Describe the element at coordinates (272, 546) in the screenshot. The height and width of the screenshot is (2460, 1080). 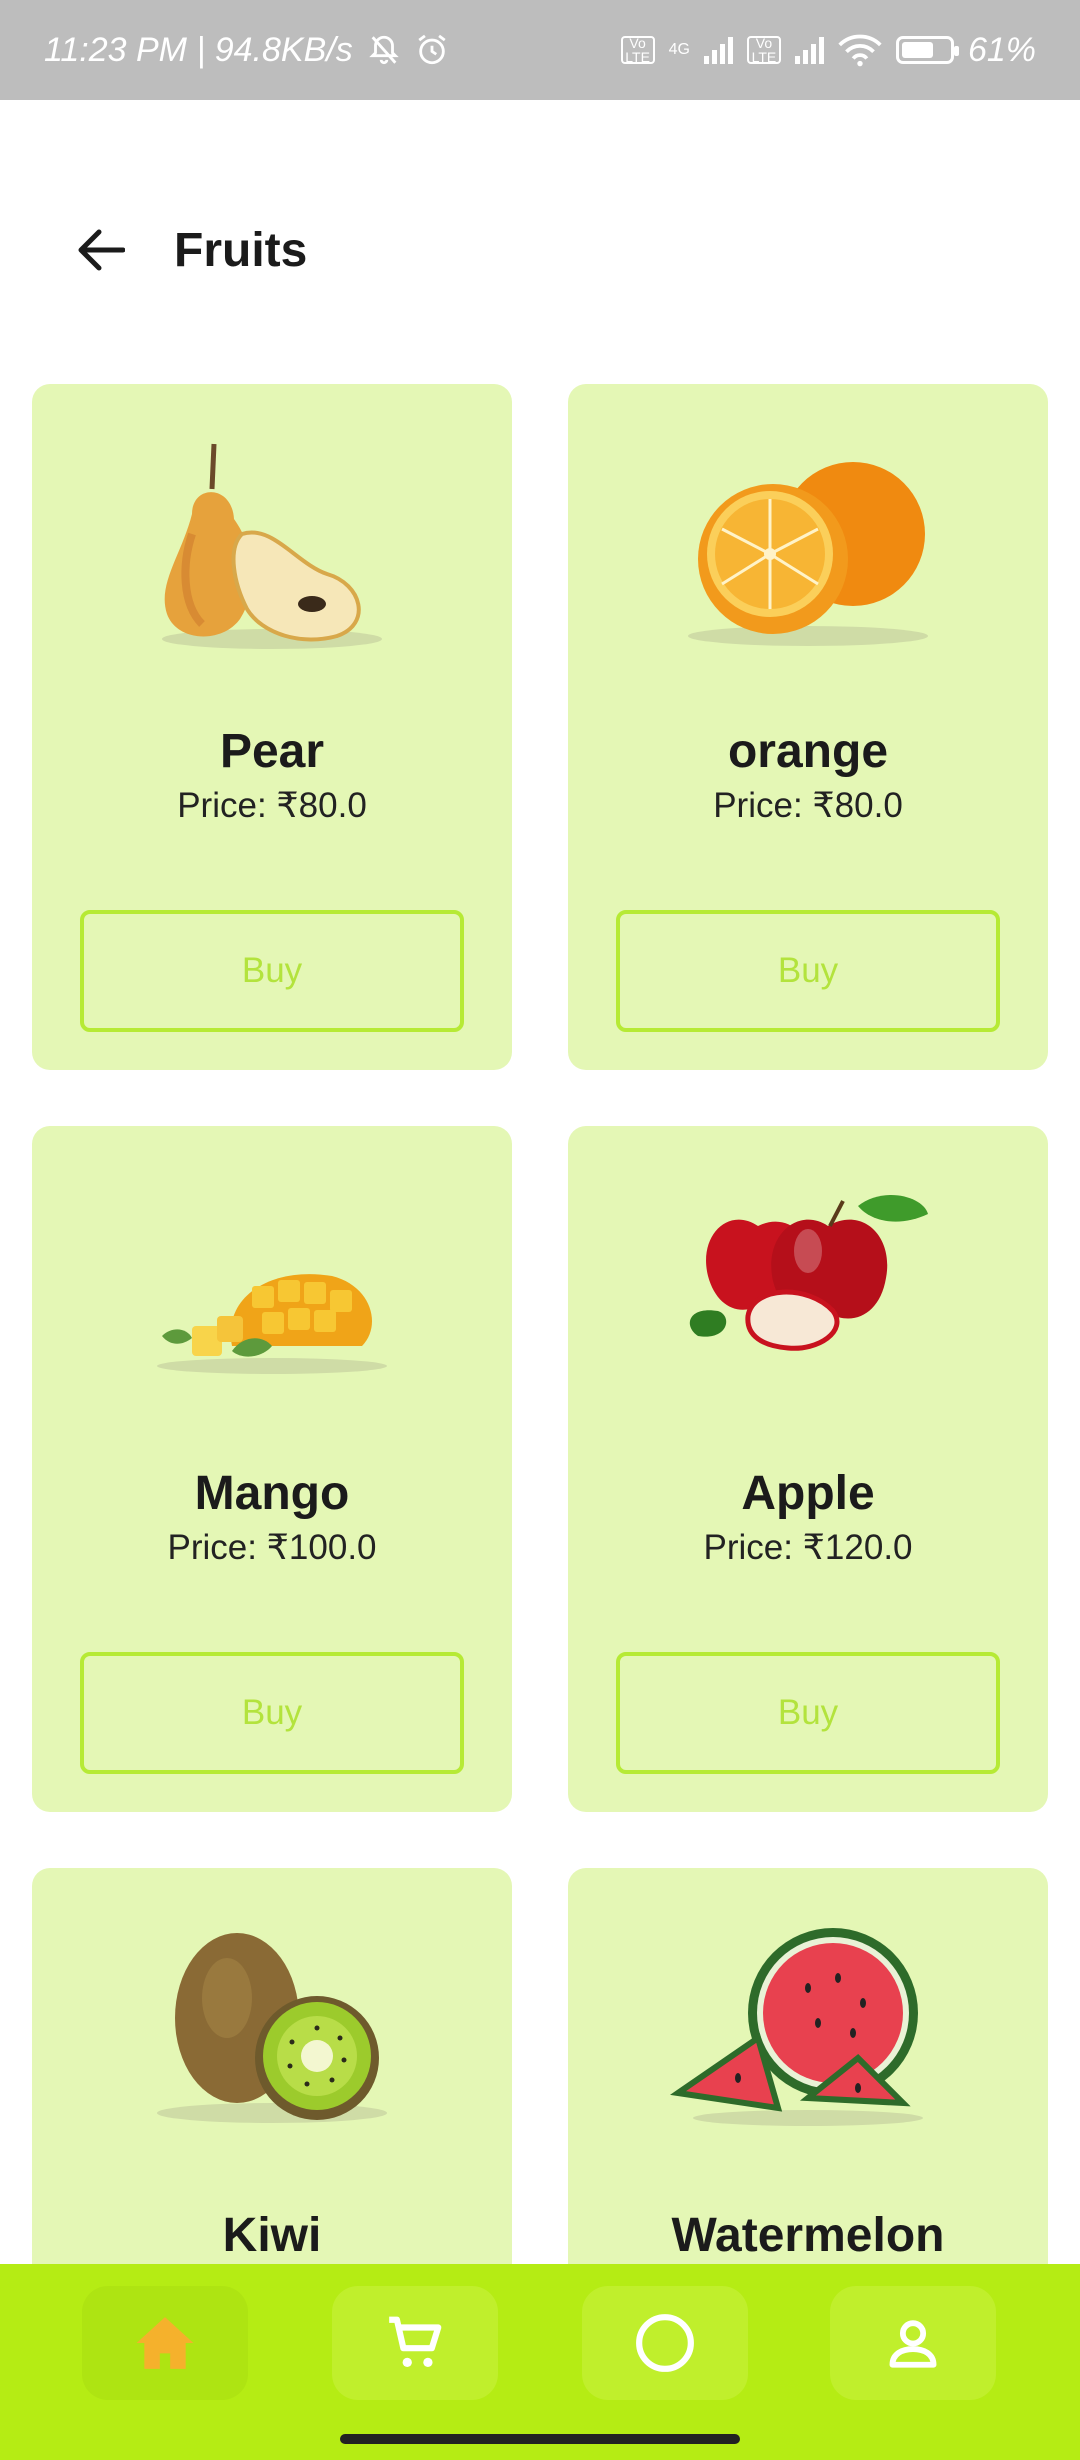
I see `pear-image` at that location.